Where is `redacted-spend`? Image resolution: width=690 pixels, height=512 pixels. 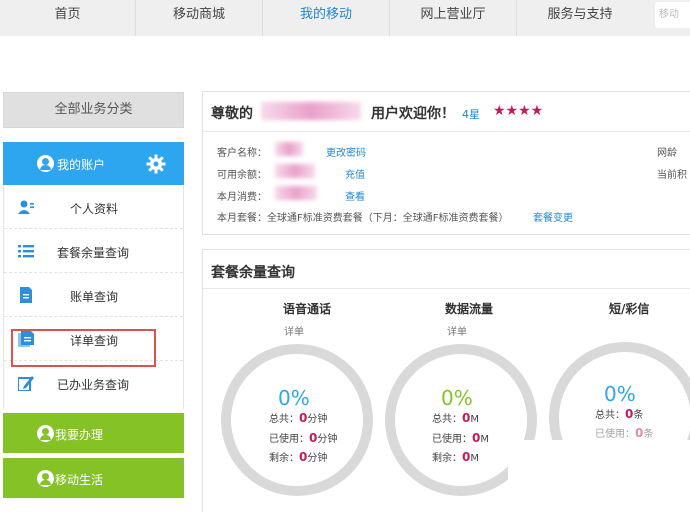
redacted-spend is located at coordinates (296, 193).